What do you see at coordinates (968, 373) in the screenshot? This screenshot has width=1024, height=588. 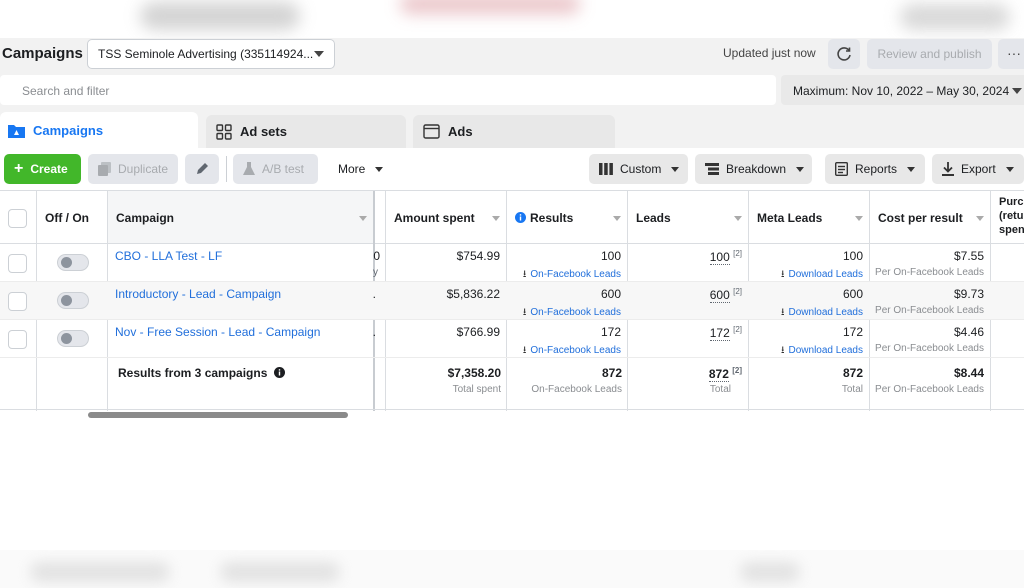 I see `total-cost: $8.44` at bounding box center [968, 373].